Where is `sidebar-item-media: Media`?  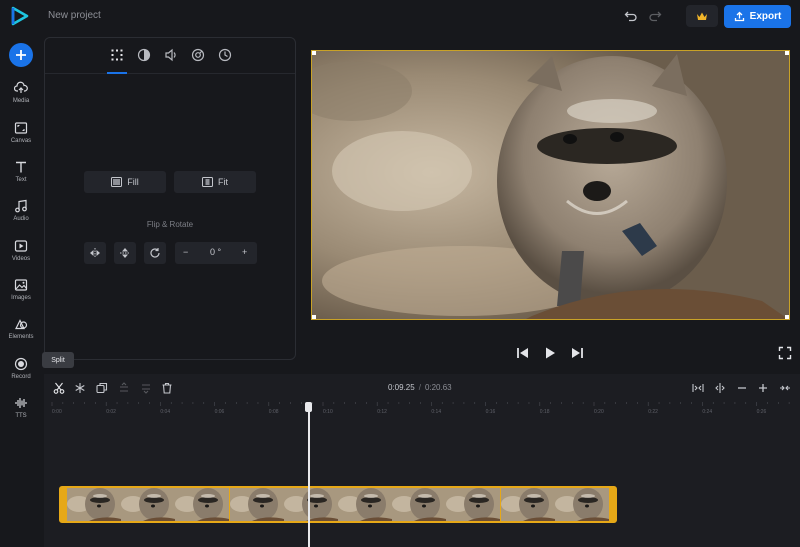
sidebar-item-media: Media is located at coordinates (21, 98).